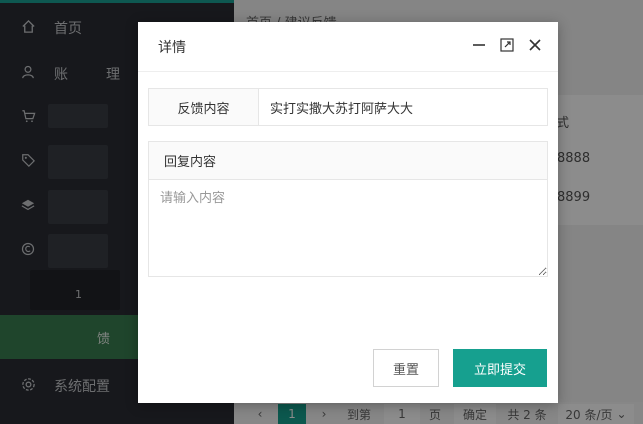  Describe the element at coordinates (406, 368) in the screenshot. I see `reset-button: 重置` at that location.